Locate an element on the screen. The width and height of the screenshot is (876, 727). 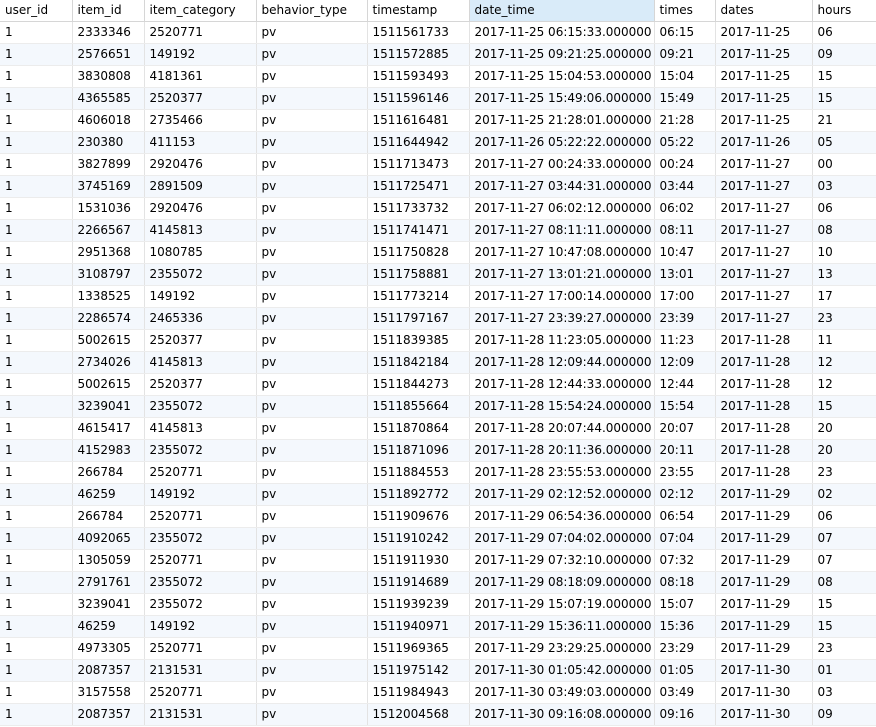
cell-date-time: 2017-11-29 08:18:09.000000 is located at coordinates (562, 582).